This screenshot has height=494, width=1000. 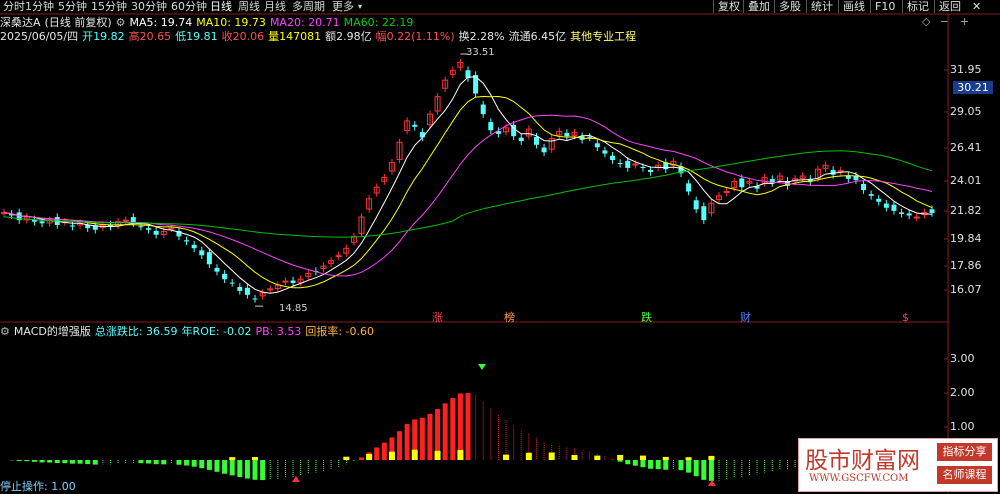 What do you see at coordinates (136, 331) in the screenshot?
I see `macd-zdb: 总涨跌比: 36.59` at bounding box center [136, 331].